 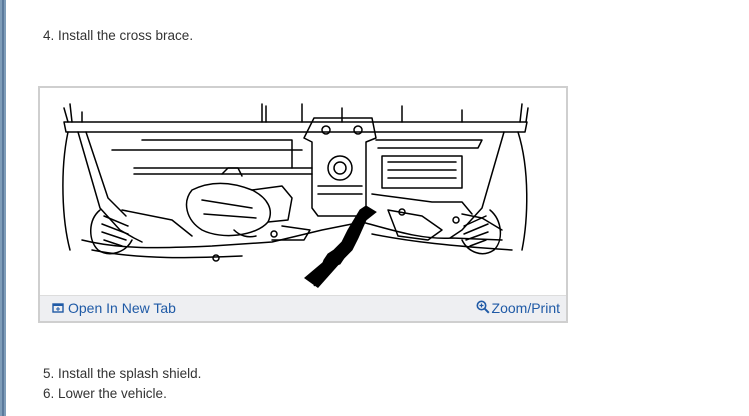 What do you see at coordinates (105, 393) in the screenshot?
I see `step-6-text: 6. Lower the vehicle.` at bounding box center [105, 393].